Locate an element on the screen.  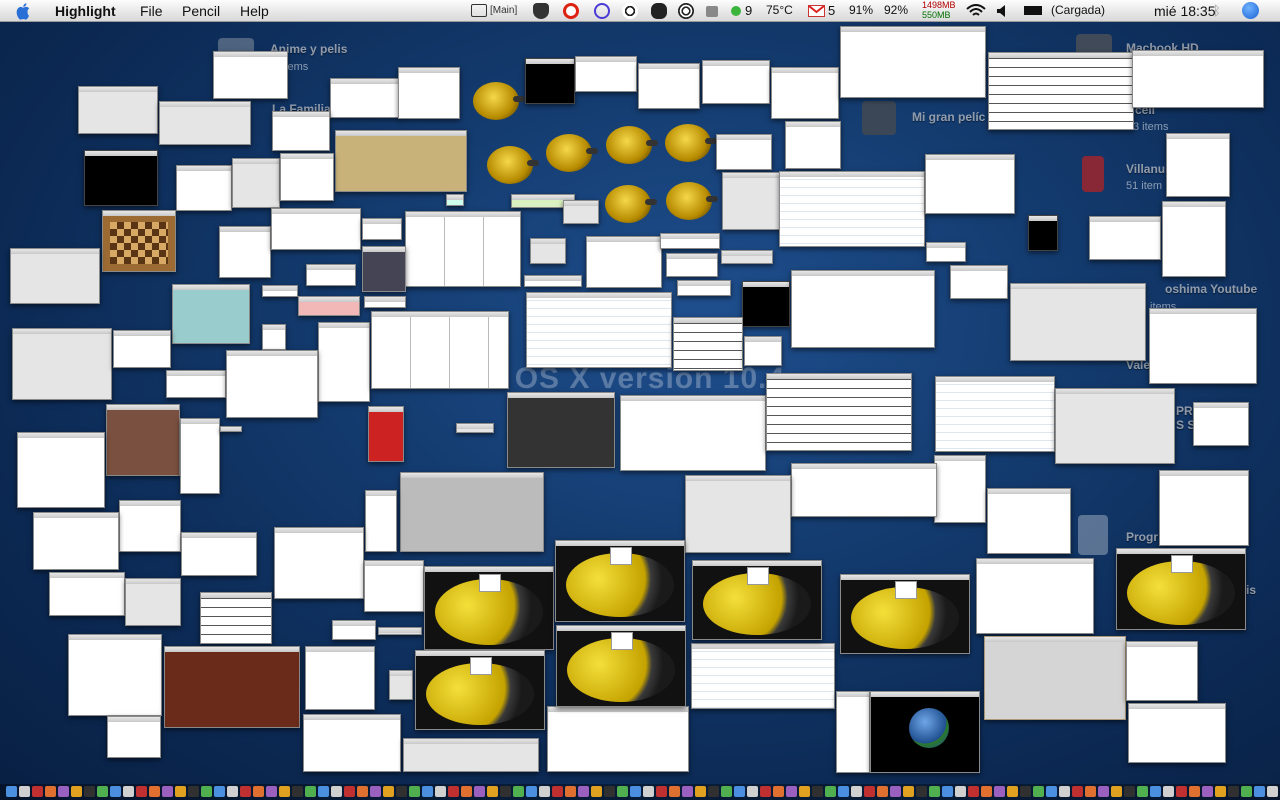
ipod-icon is located at coordinates (1093, 174).